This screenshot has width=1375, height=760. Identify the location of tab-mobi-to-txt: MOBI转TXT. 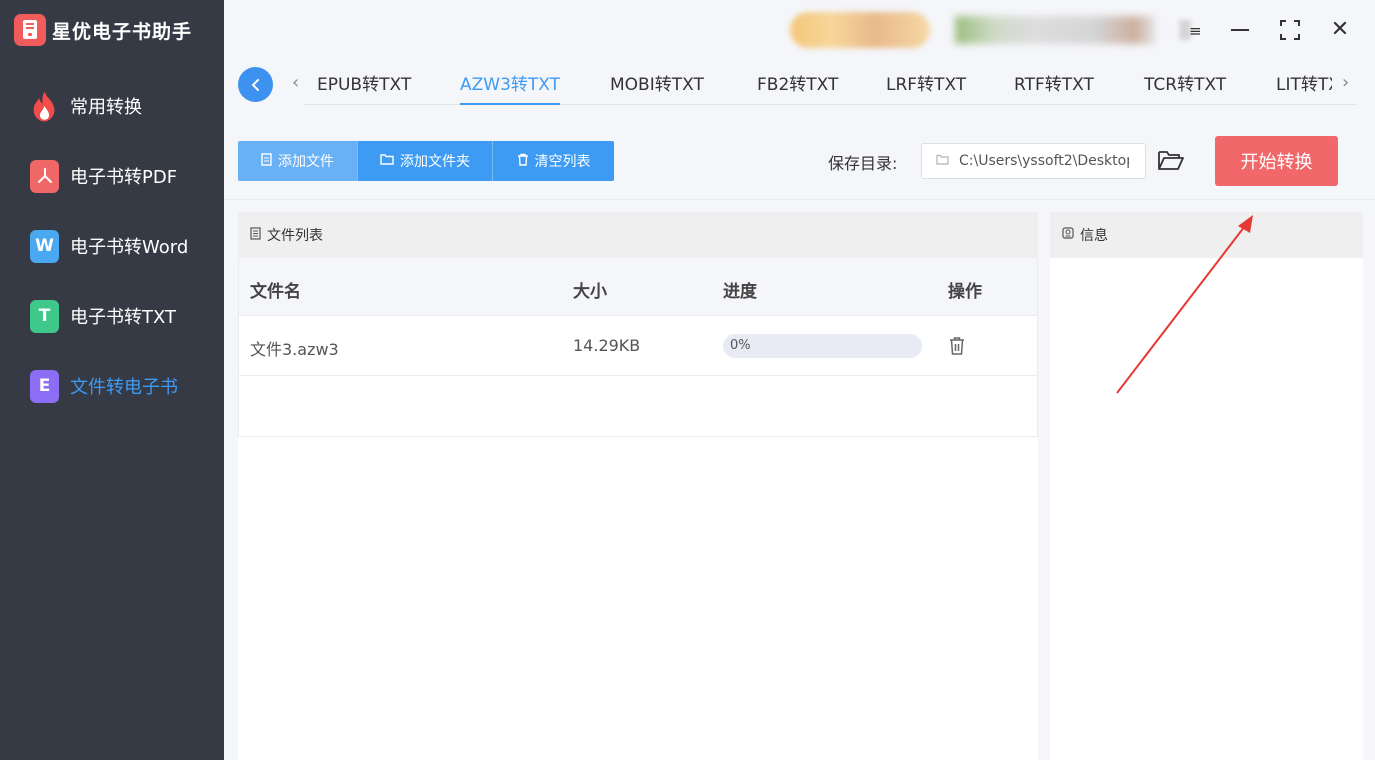
(657, 82).